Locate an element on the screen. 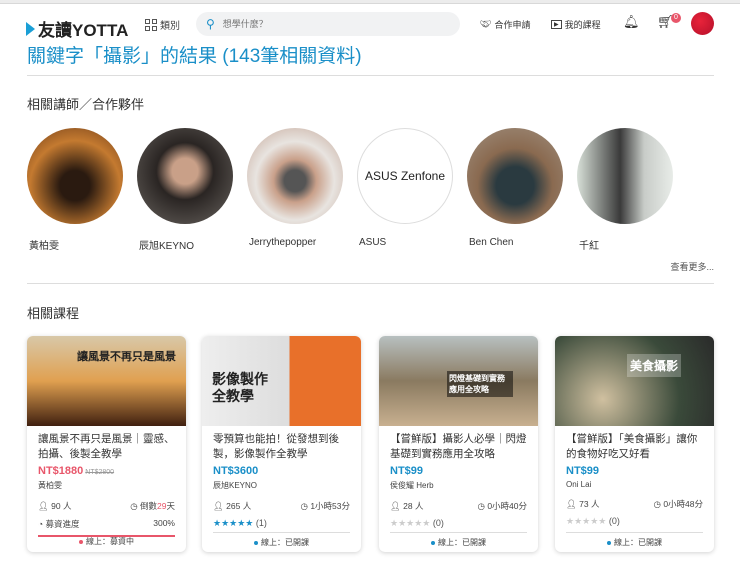  course-title: 【嘗鮮版】攝影人必學｜閃燈基礎到實務應用全攻略 is located at coordinates (458, 446).